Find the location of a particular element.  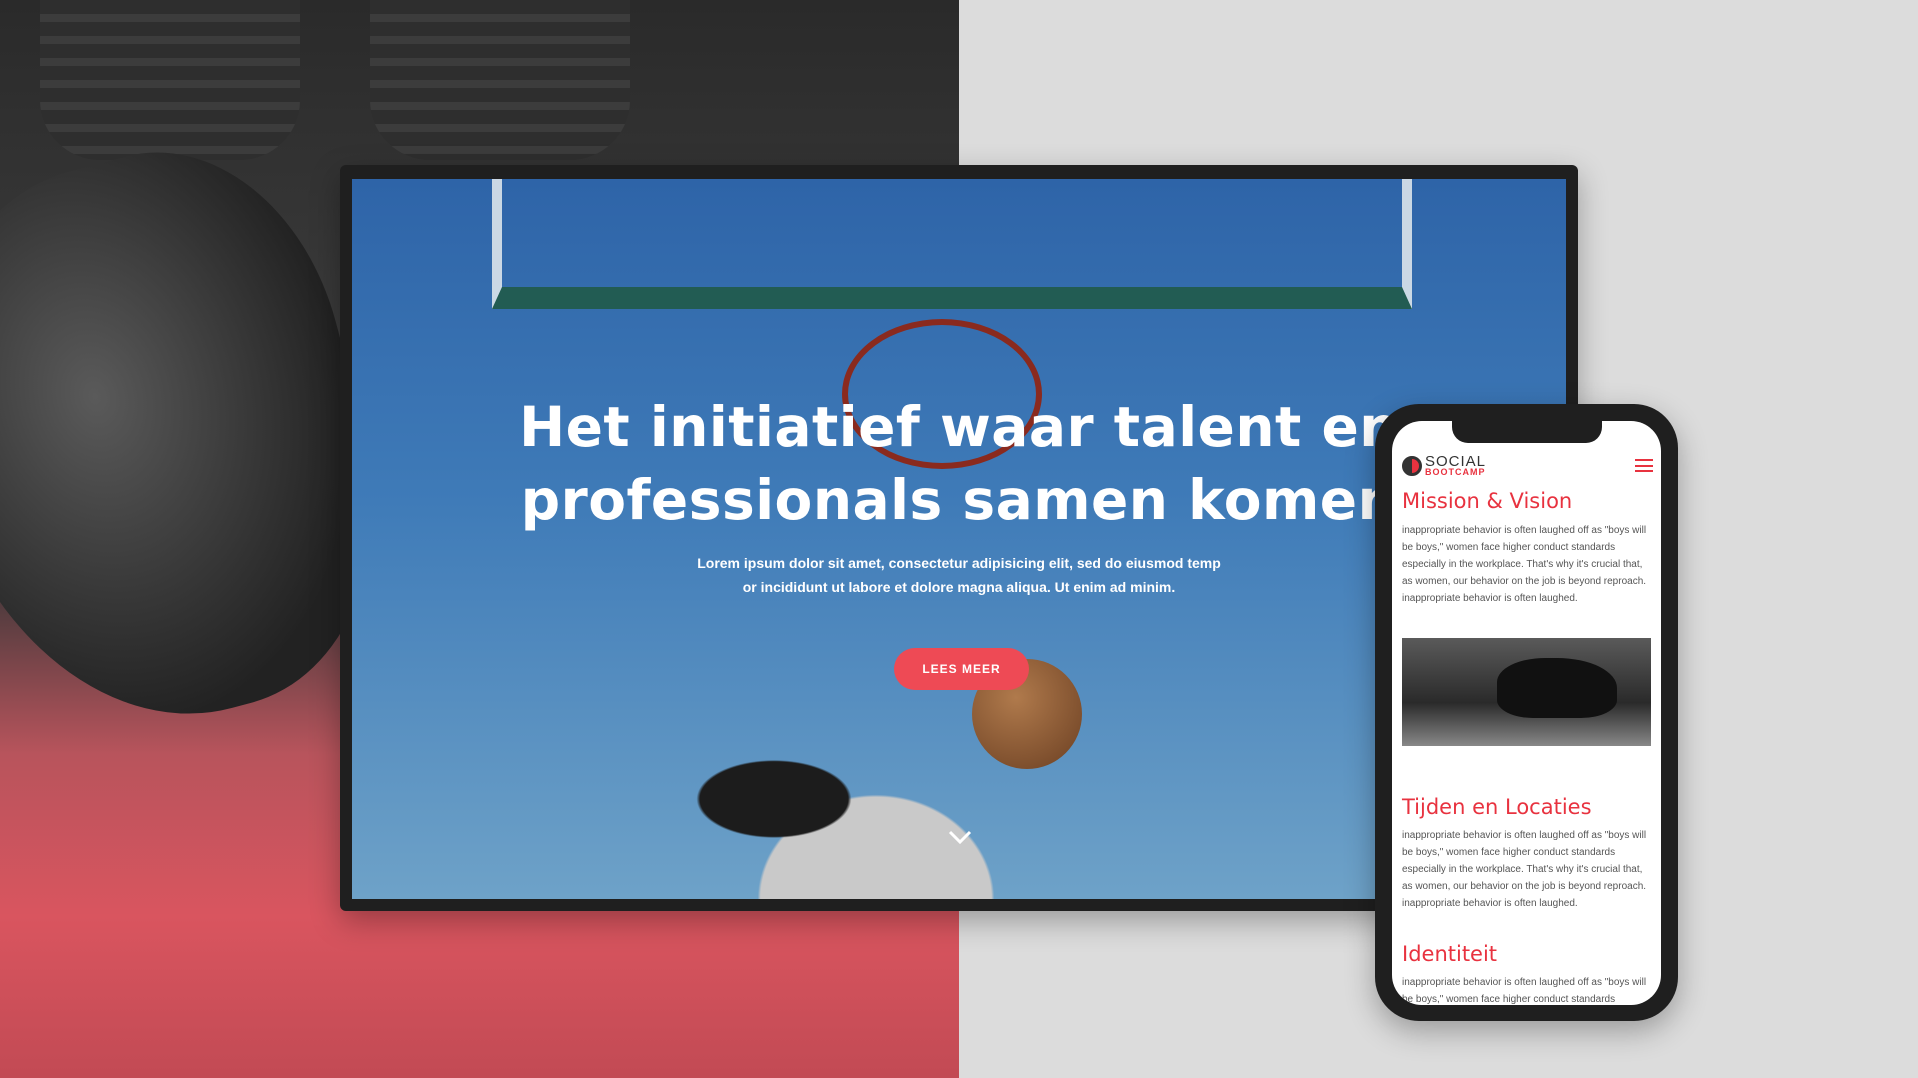

basketball-backboard is located at coordinates (952, 244).